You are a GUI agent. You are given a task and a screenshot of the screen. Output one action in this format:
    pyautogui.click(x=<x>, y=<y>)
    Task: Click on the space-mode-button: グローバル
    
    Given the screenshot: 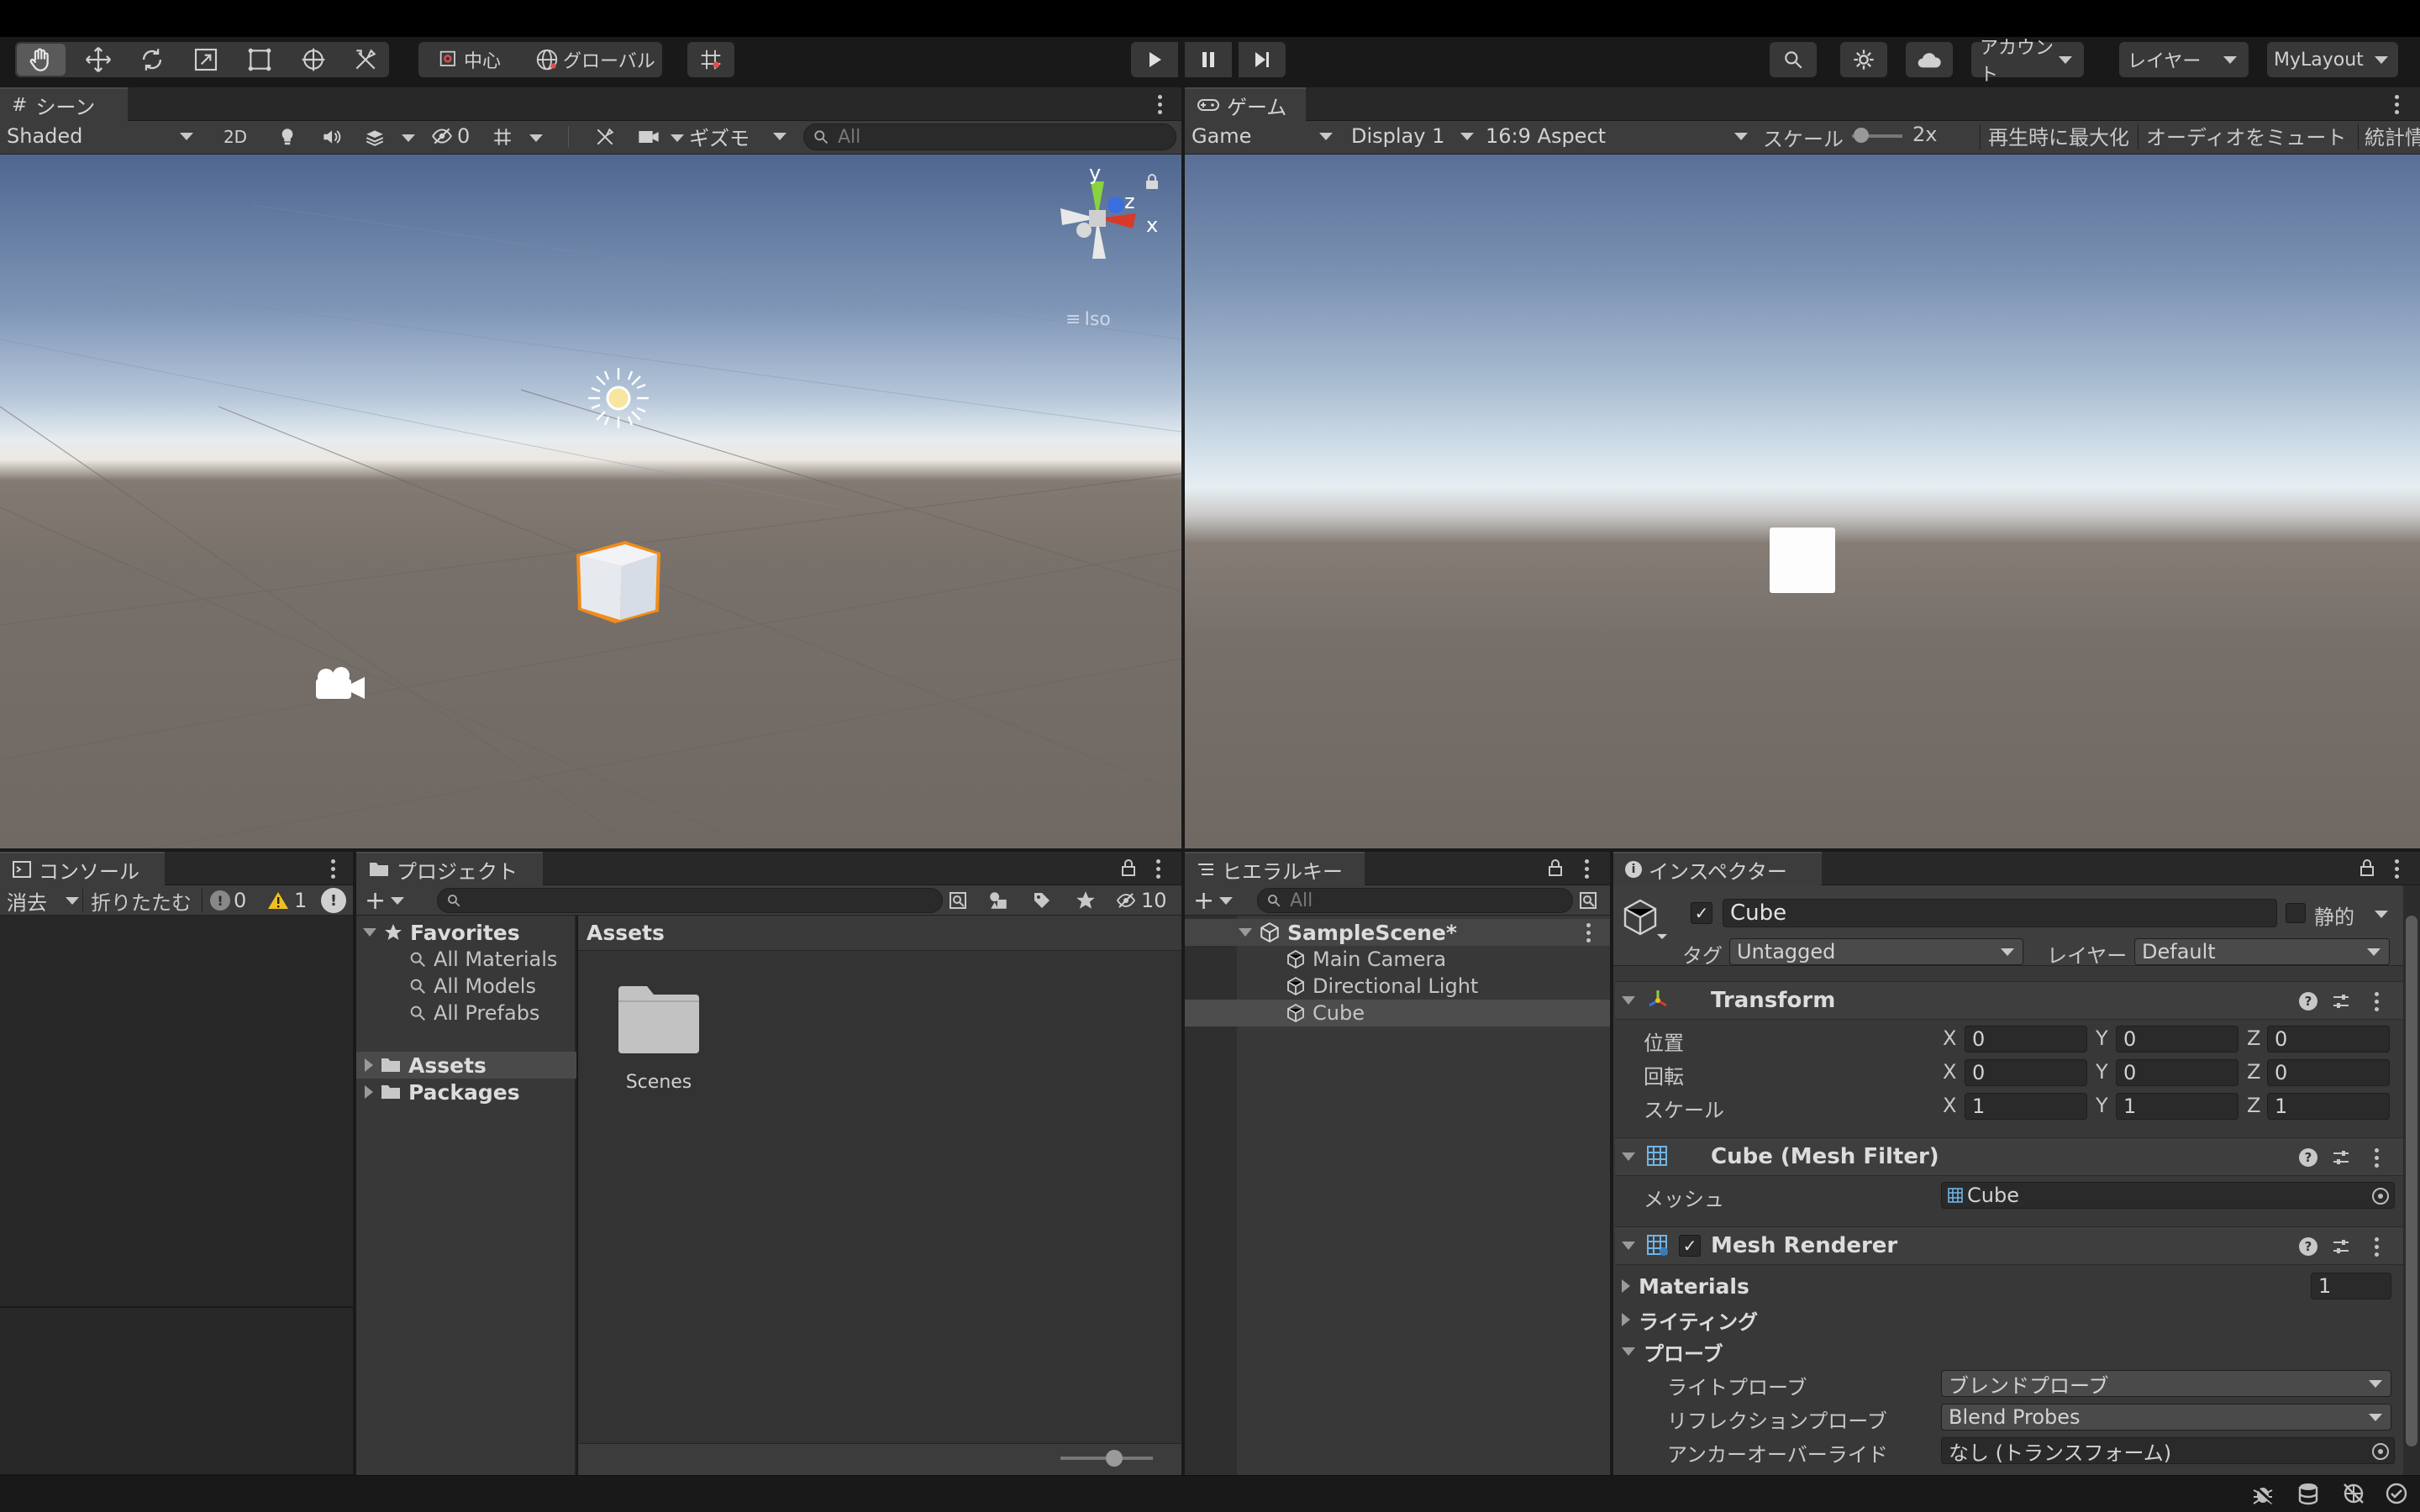 What is the action you would take?
    pyautogui.click(x=594, y=59)
    